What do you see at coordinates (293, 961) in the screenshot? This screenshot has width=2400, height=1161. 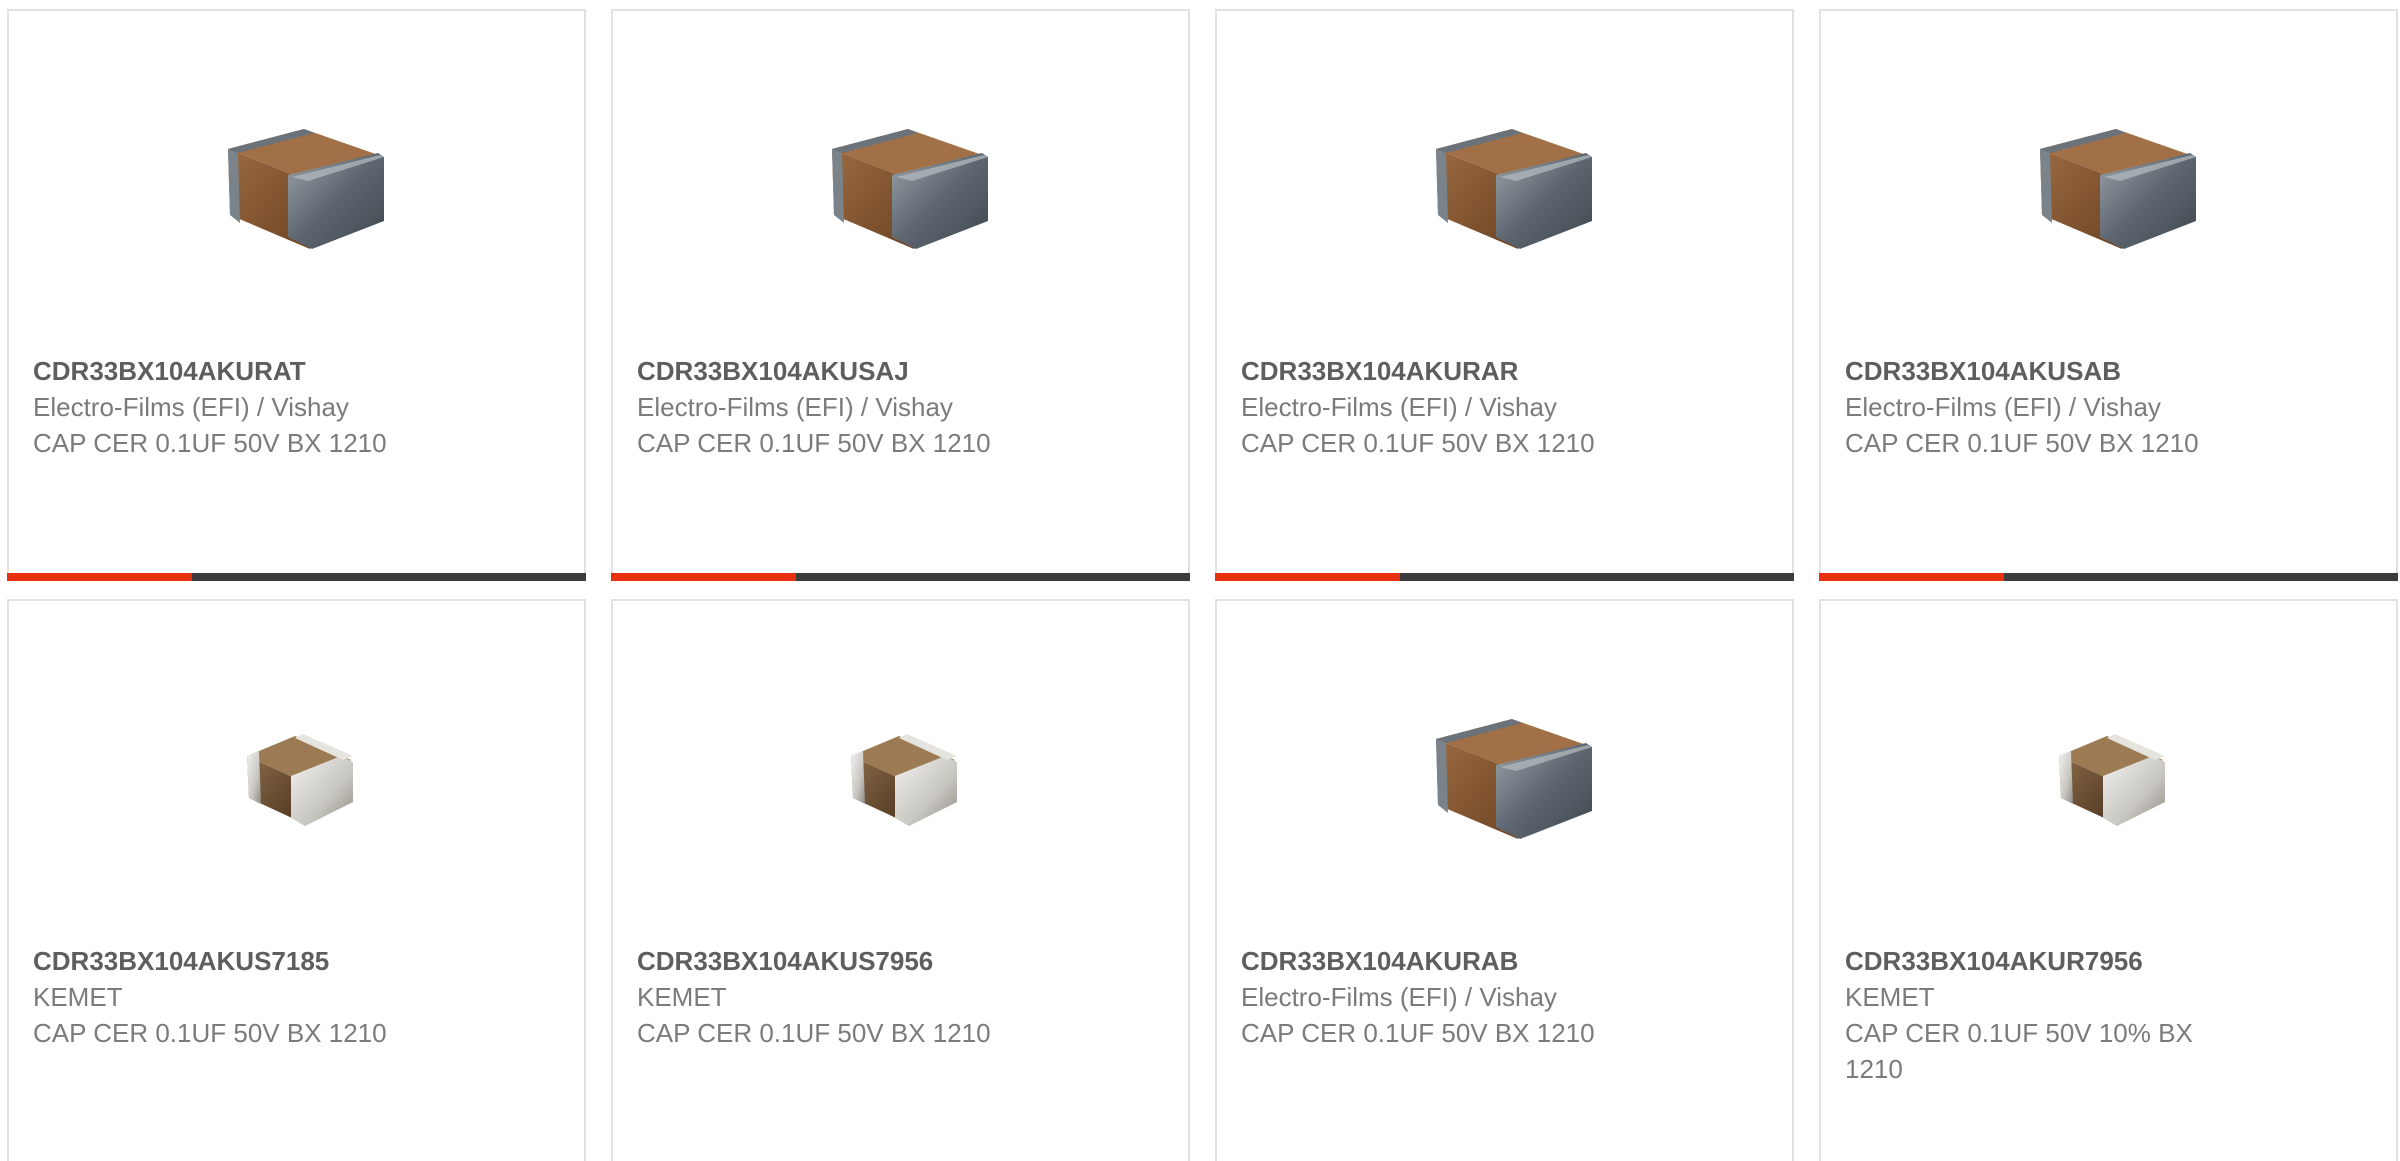 I see `part-number: CDR33BX104AKUS7185` at bounding box center [293, 961].